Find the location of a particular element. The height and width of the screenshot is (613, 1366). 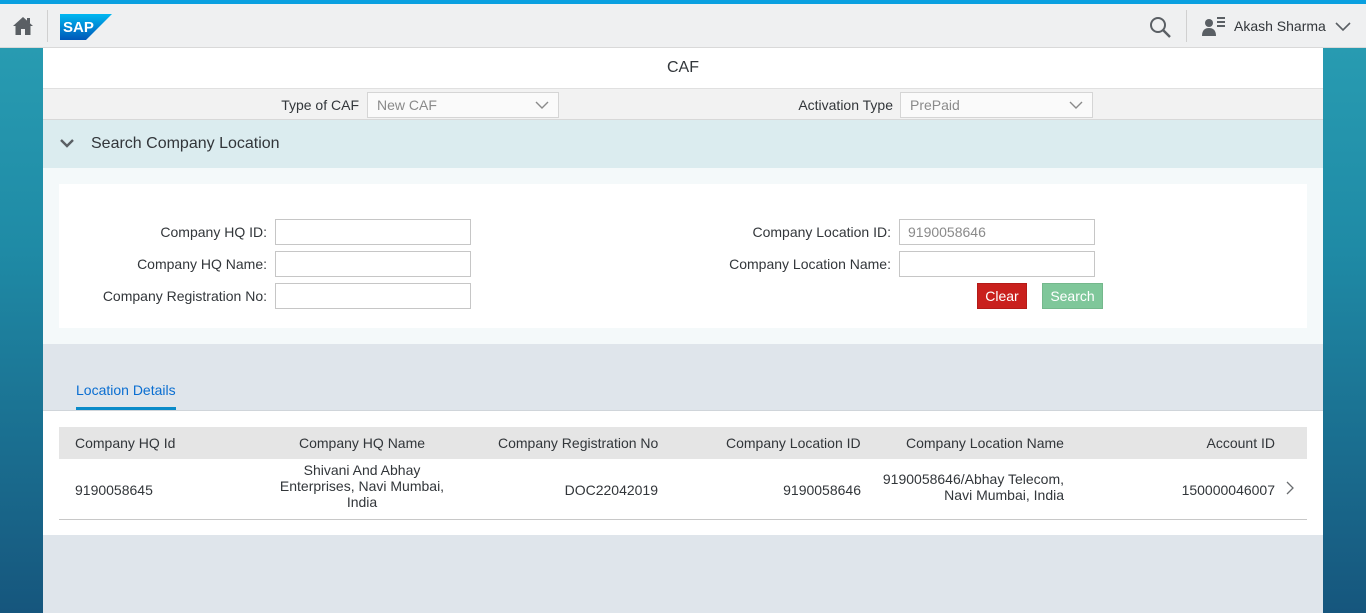

shell-search-button is located at coordinates (1160, 27).